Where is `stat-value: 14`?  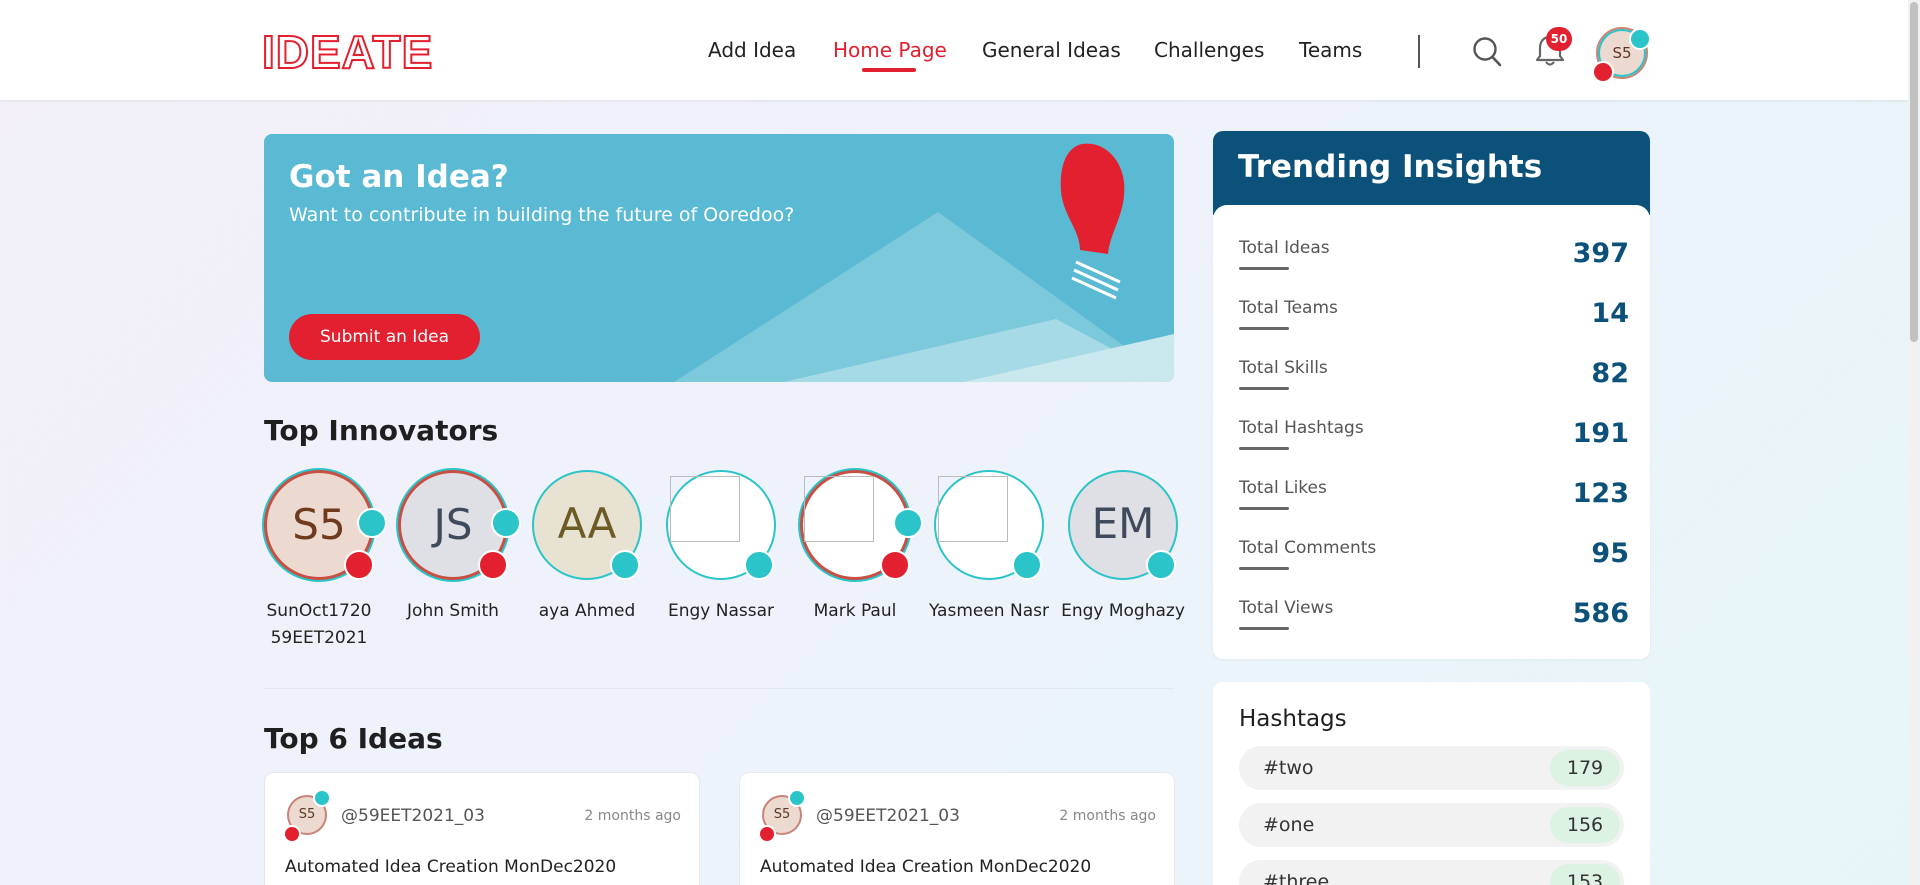
stat-value: 14 is located at coordinates (1610, 313).